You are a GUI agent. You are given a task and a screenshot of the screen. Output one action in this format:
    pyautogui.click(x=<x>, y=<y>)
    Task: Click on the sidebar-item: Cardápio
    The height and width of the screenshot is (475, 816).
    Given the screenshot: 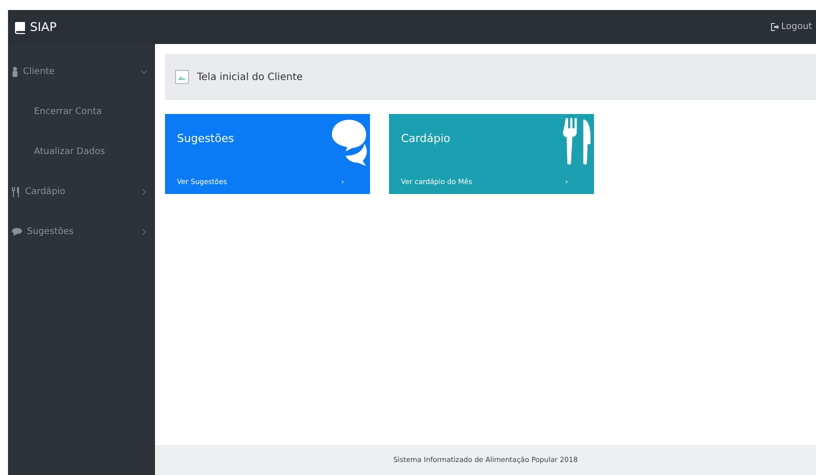 What is the action you would take?
    pyautogui.click(x=81, y=192)
    